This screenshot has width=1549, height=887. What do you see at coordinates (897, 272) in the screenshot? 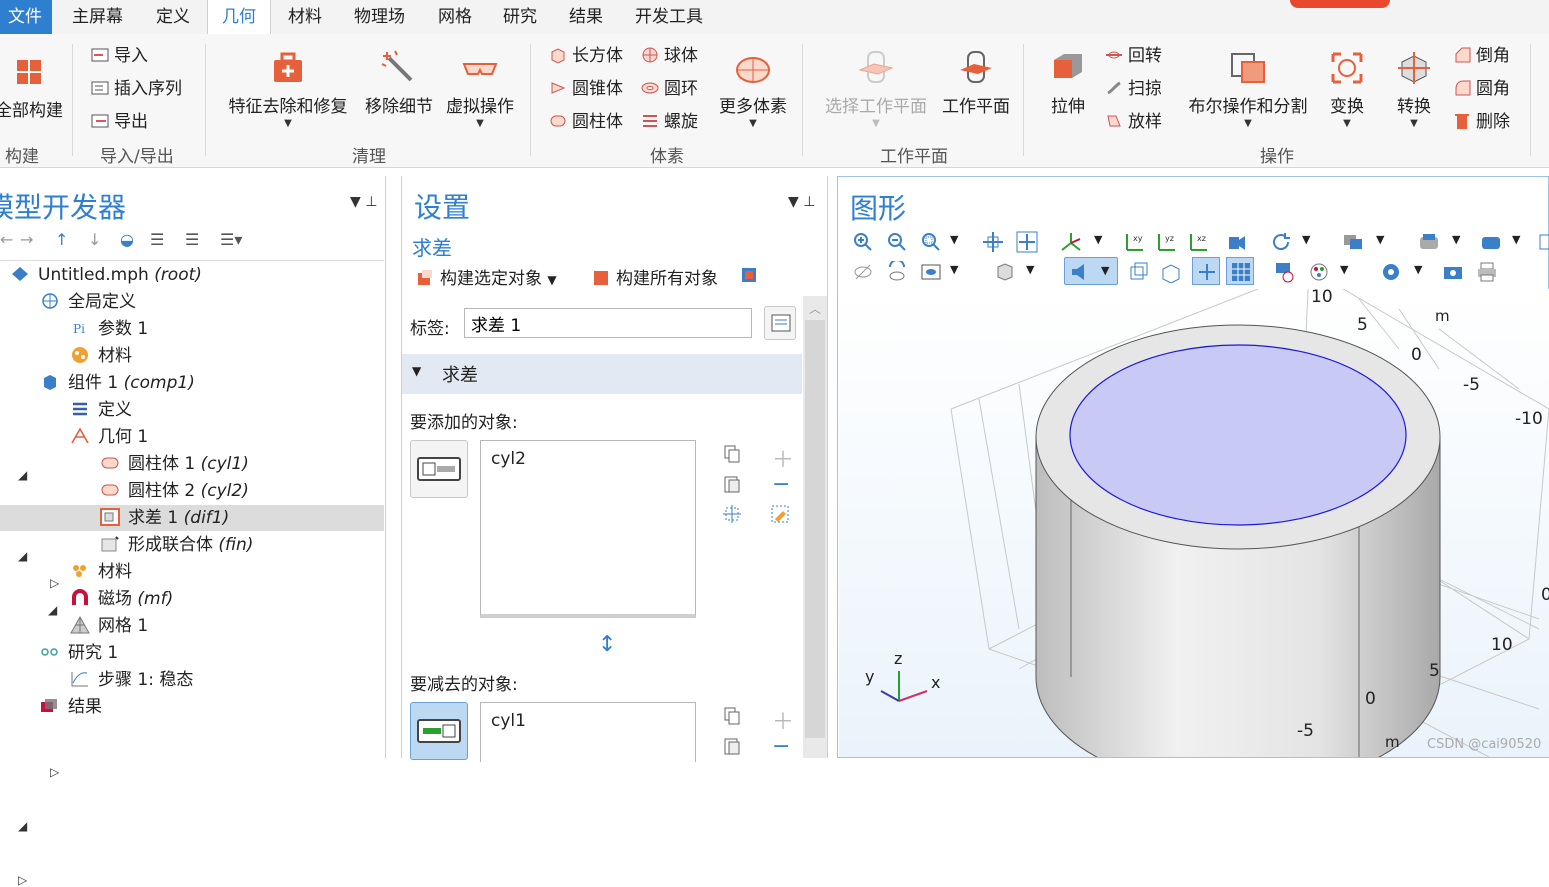
I see `reset-hiding-icon` at bounding box center [897, 272].